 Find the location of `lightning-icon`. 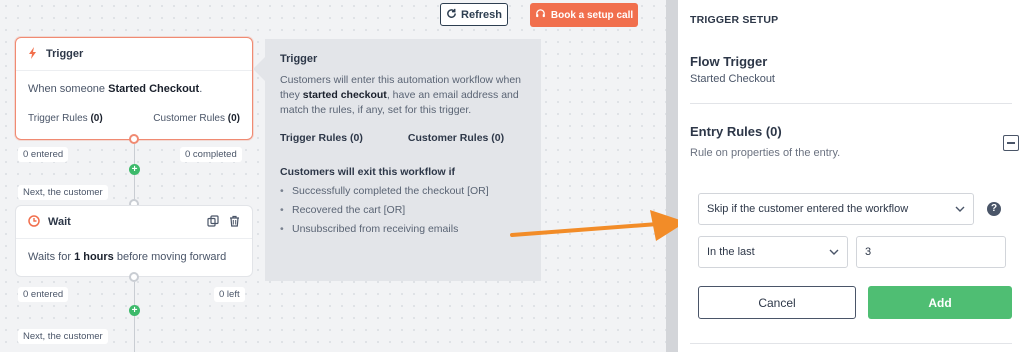

lightning-icon is located at coordinates (33, 54).